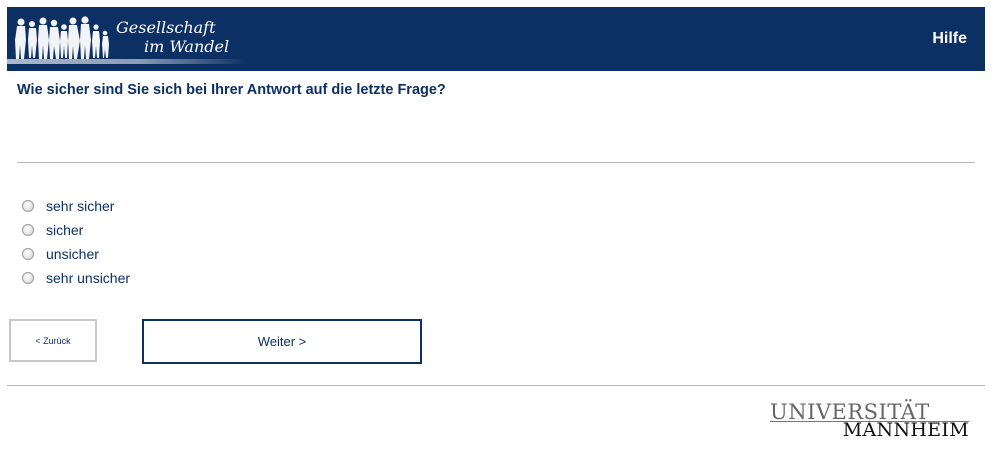 The image size is (997, 463). I want to click on header-banner: Gesellschaft im Wandel Hilfe, so click(496, 39).